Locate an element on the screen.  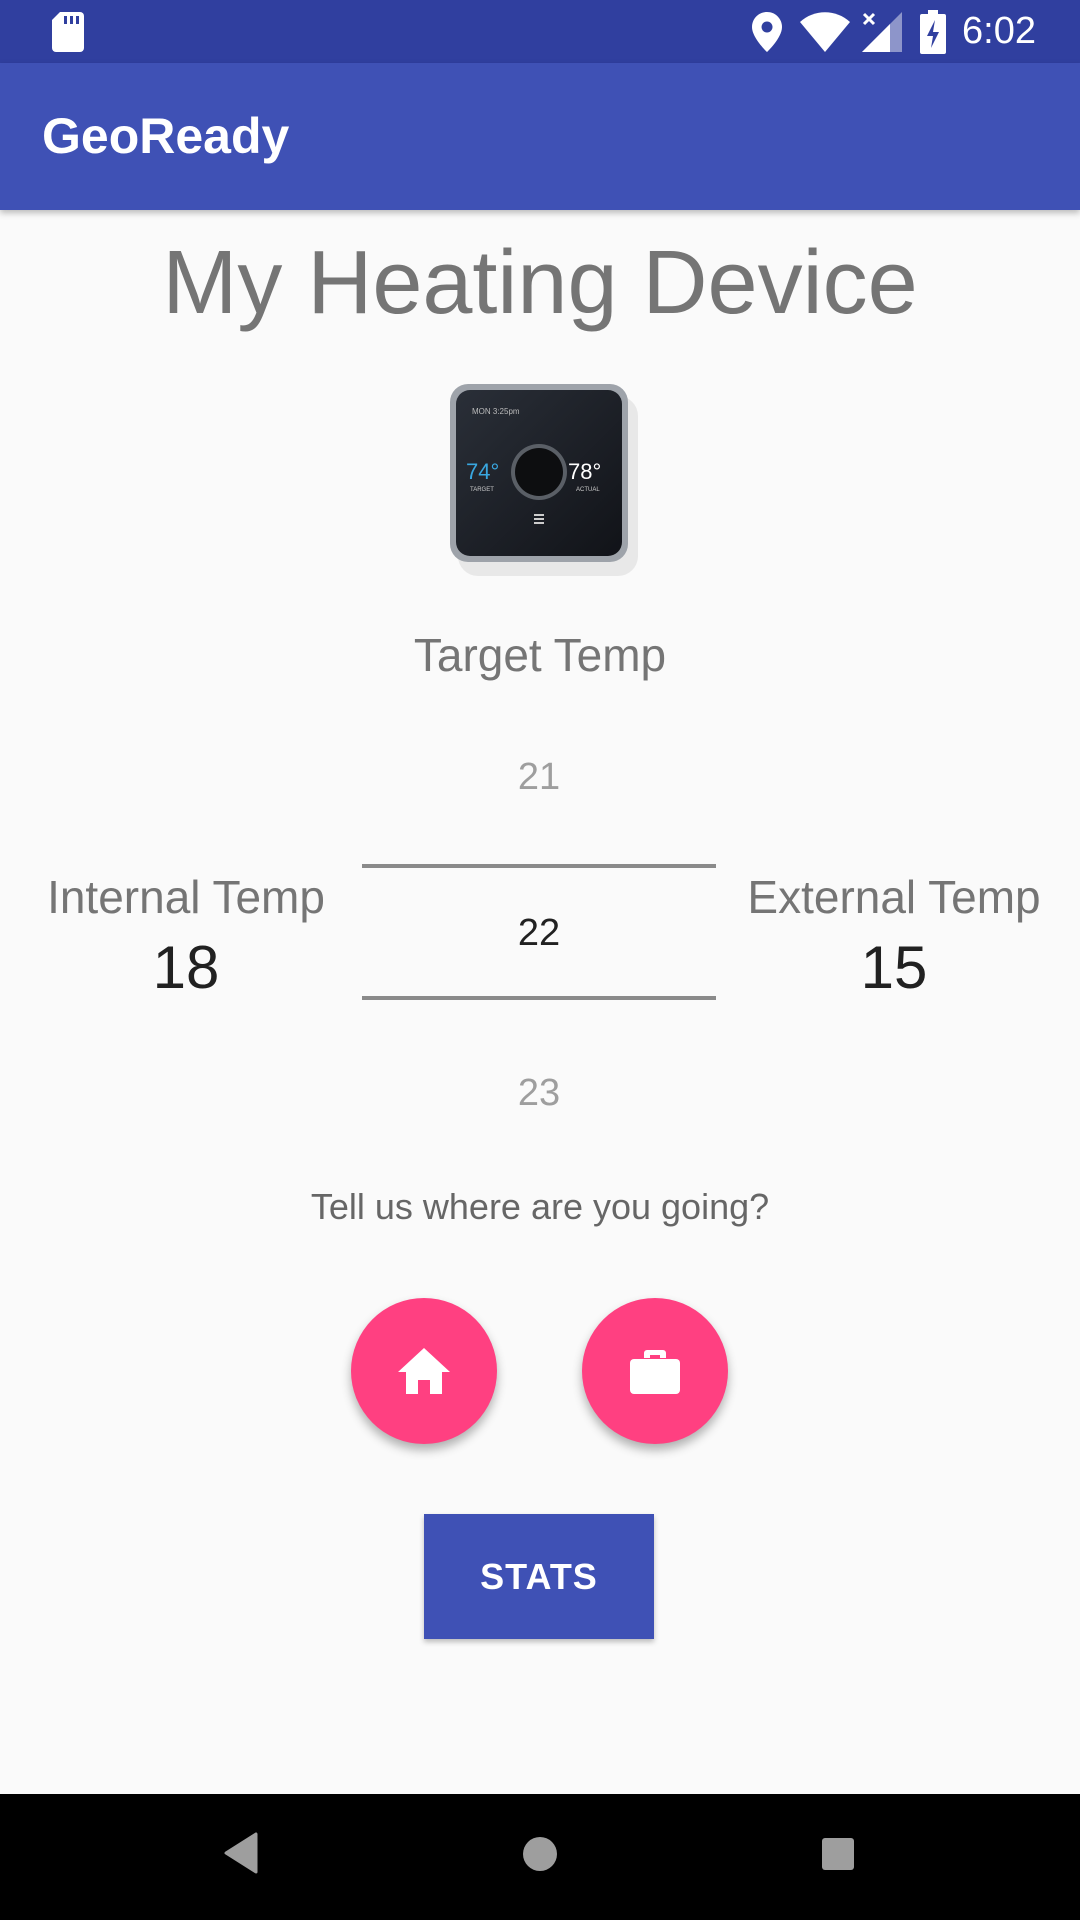
internal-temp-value: 18 is located at coordinates (186, 967).